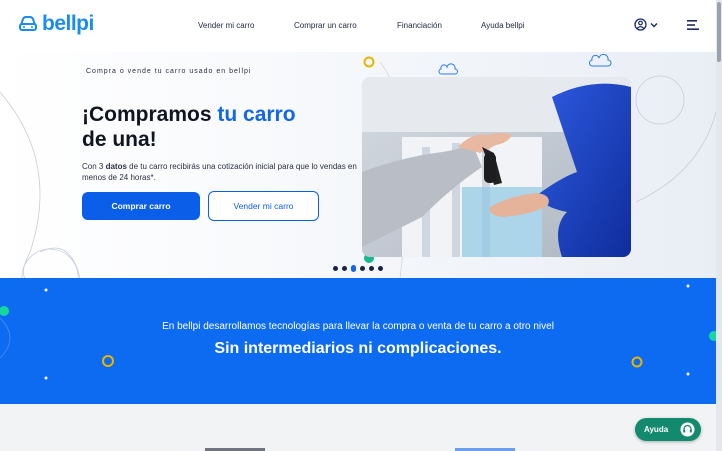  Describe the element at coordinates (226, 25) in the screenshot. I see `nav-vender-mi-carro: Vender mi carro` at that location.